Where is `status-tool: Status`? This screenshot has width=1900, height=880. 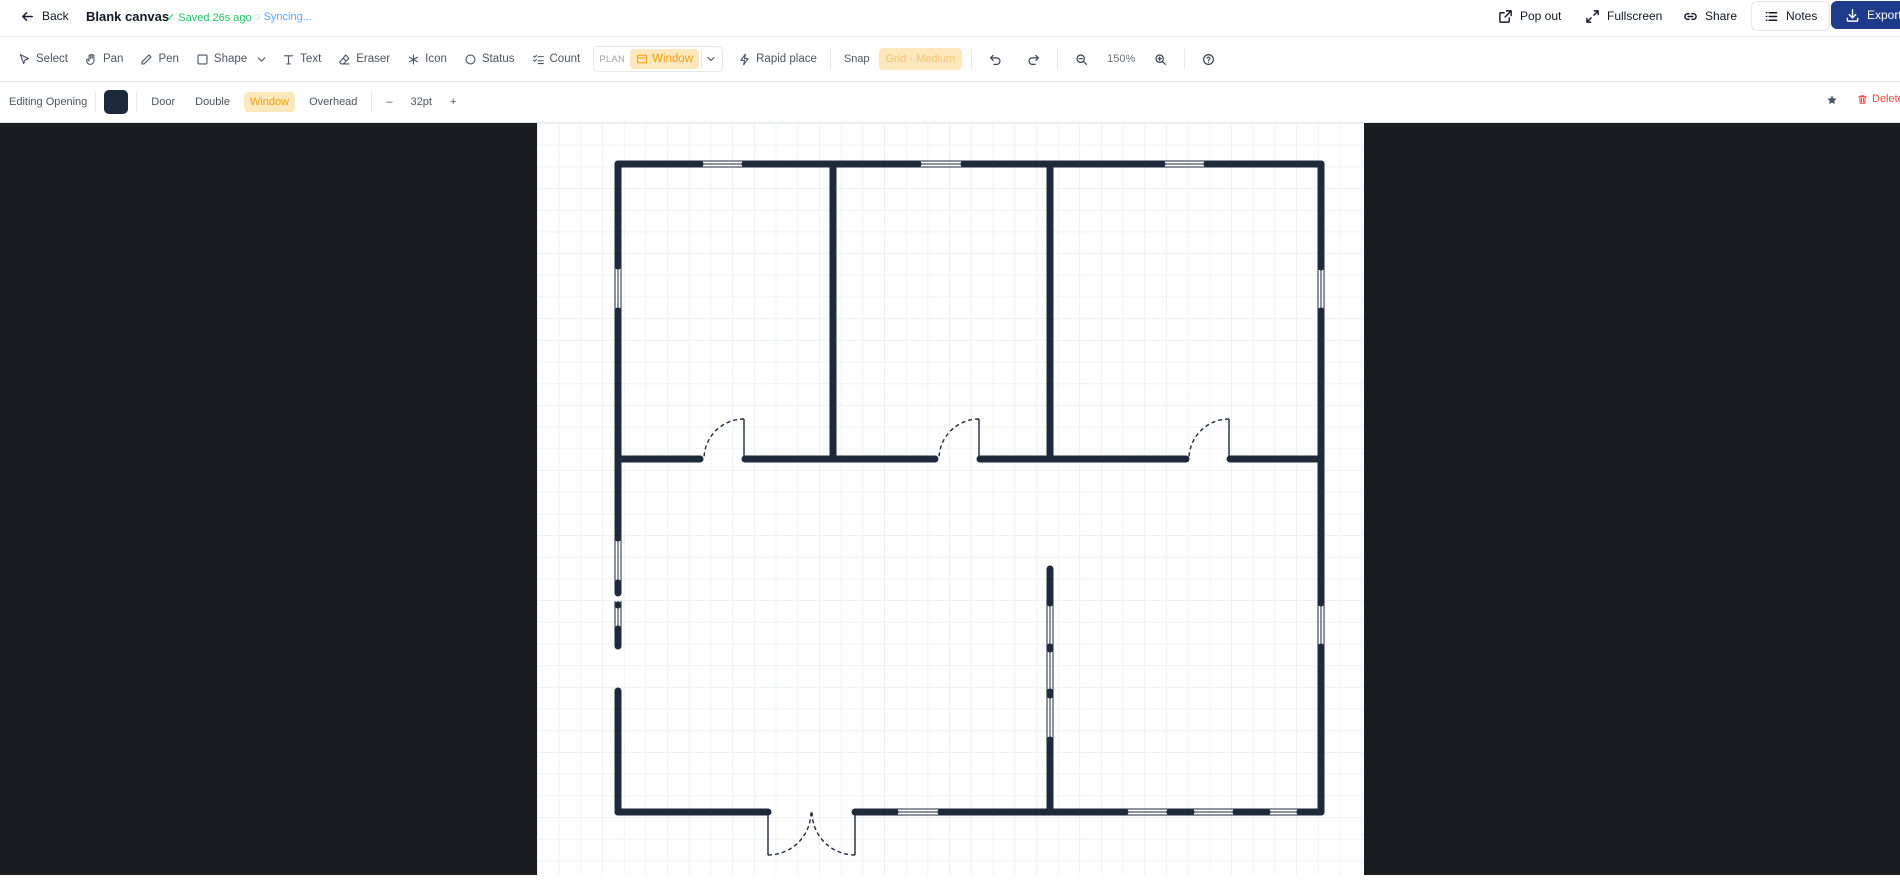 status-tool: Status is located at coordinates (489, 59).